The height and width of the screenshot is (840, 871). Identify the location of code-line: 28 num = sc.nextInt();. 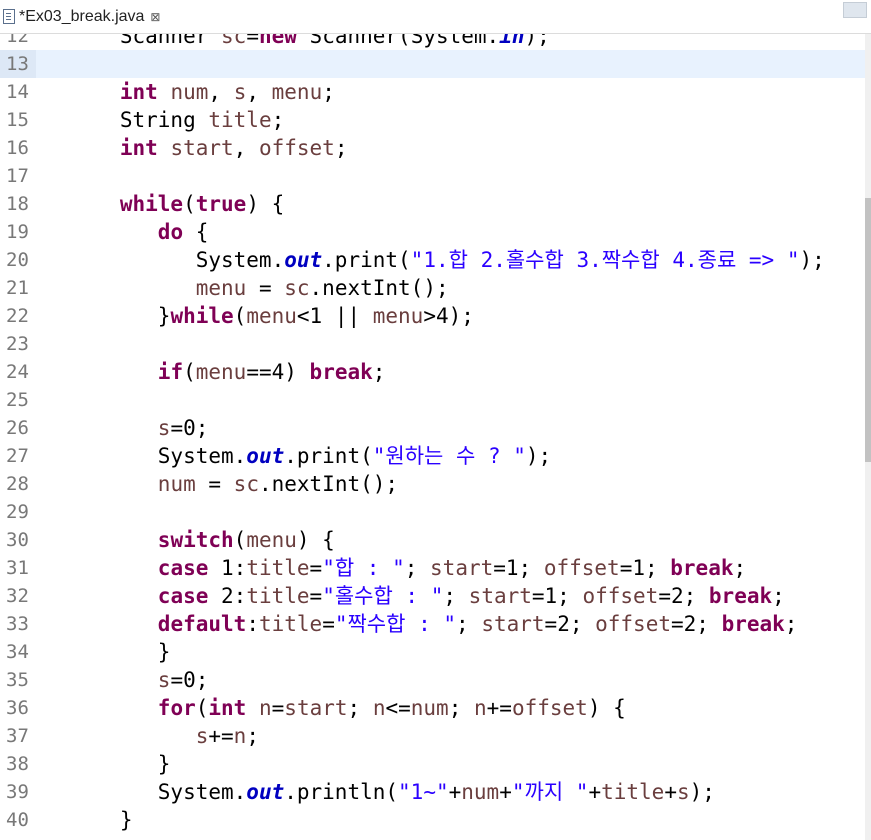
(432, 484).